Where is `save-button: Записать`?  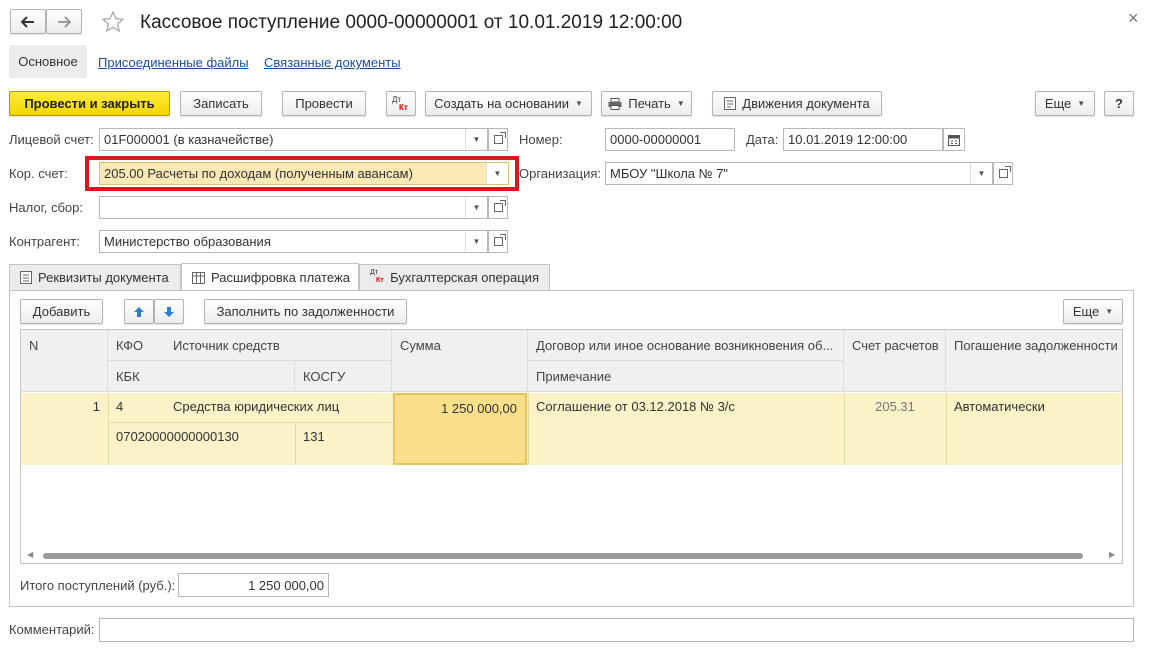
save-button: Записать is located at coordinates (221, 103).